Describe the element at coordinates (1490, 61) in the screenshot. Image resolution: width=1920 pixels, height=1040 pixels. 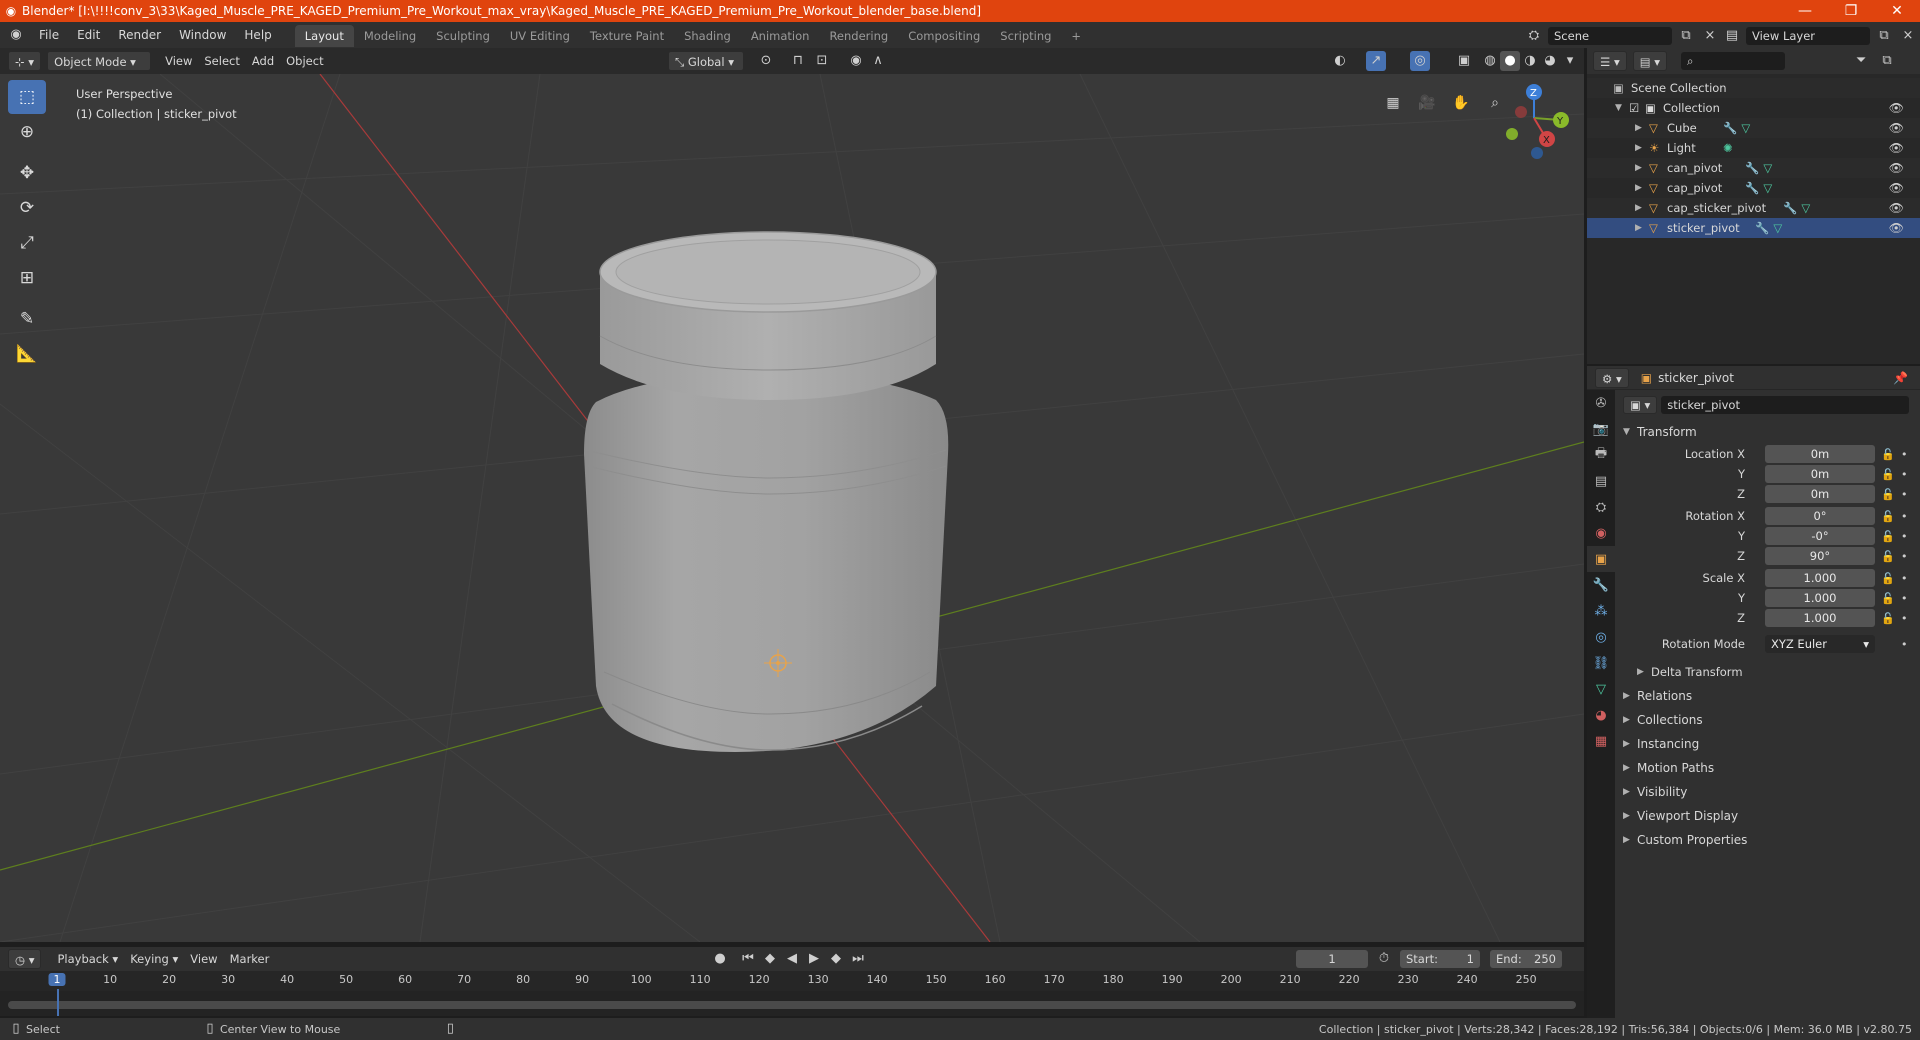
I see `wireframe-shading-icon: ◍` at that location.